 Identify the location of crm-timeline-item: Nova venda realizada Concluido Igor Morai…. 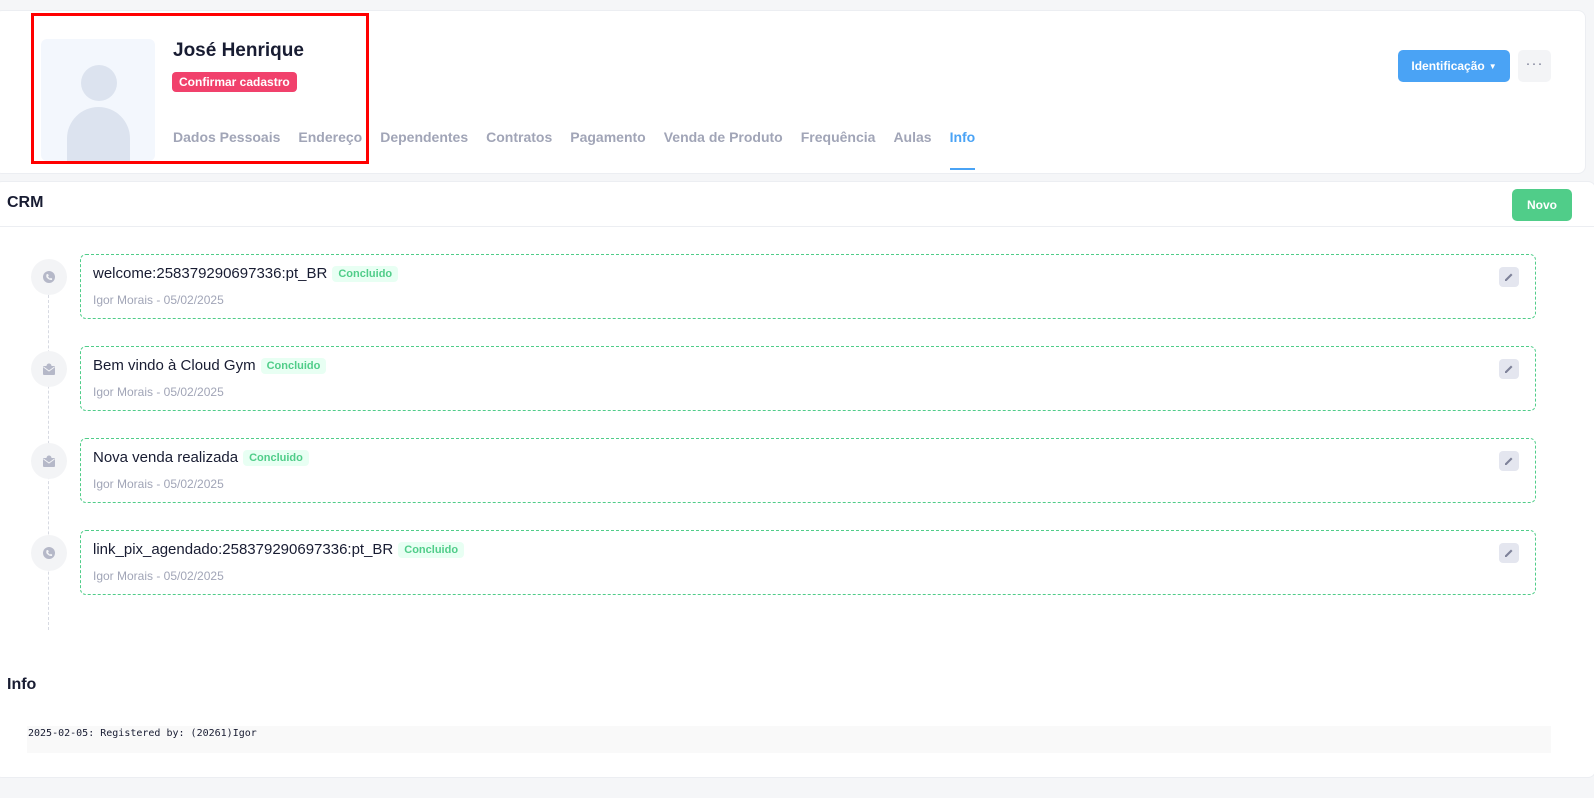
(808, 470).